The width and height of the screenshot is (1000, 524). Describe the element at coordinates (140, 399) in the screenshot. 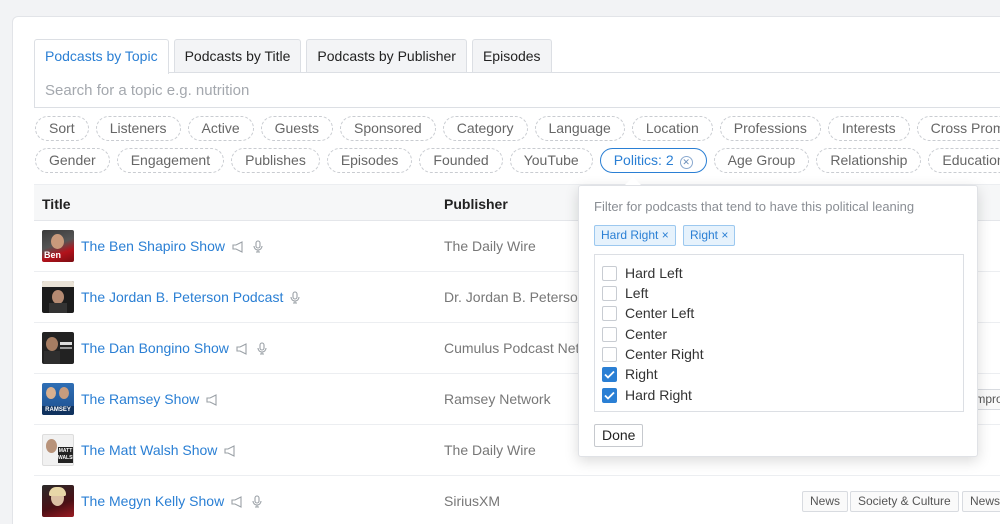

I see `podcast-title-text: The Ramsey Show` at that location.